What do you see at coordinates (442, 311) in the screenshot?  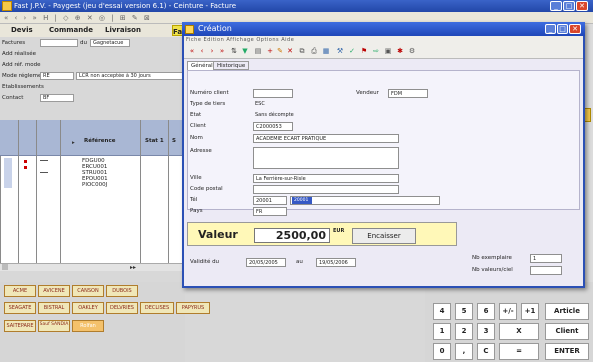 I see `numpad-key: 4` at bounding box center [442, 311].